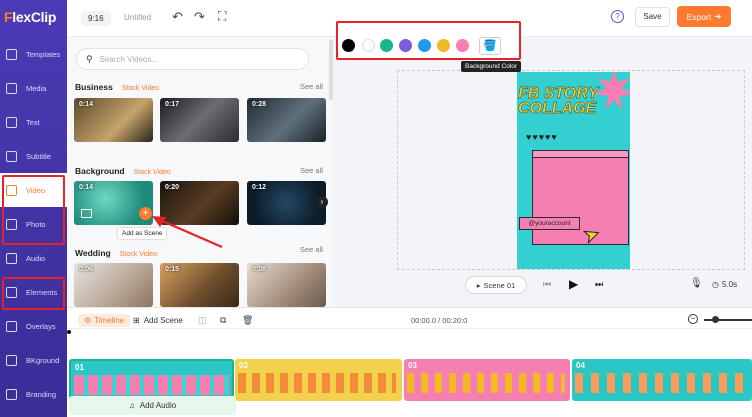  What do you see at coordinates (478, 285) in the screenshot?
I see `play-small-icon: ▸` at bounding box center [478, 285].